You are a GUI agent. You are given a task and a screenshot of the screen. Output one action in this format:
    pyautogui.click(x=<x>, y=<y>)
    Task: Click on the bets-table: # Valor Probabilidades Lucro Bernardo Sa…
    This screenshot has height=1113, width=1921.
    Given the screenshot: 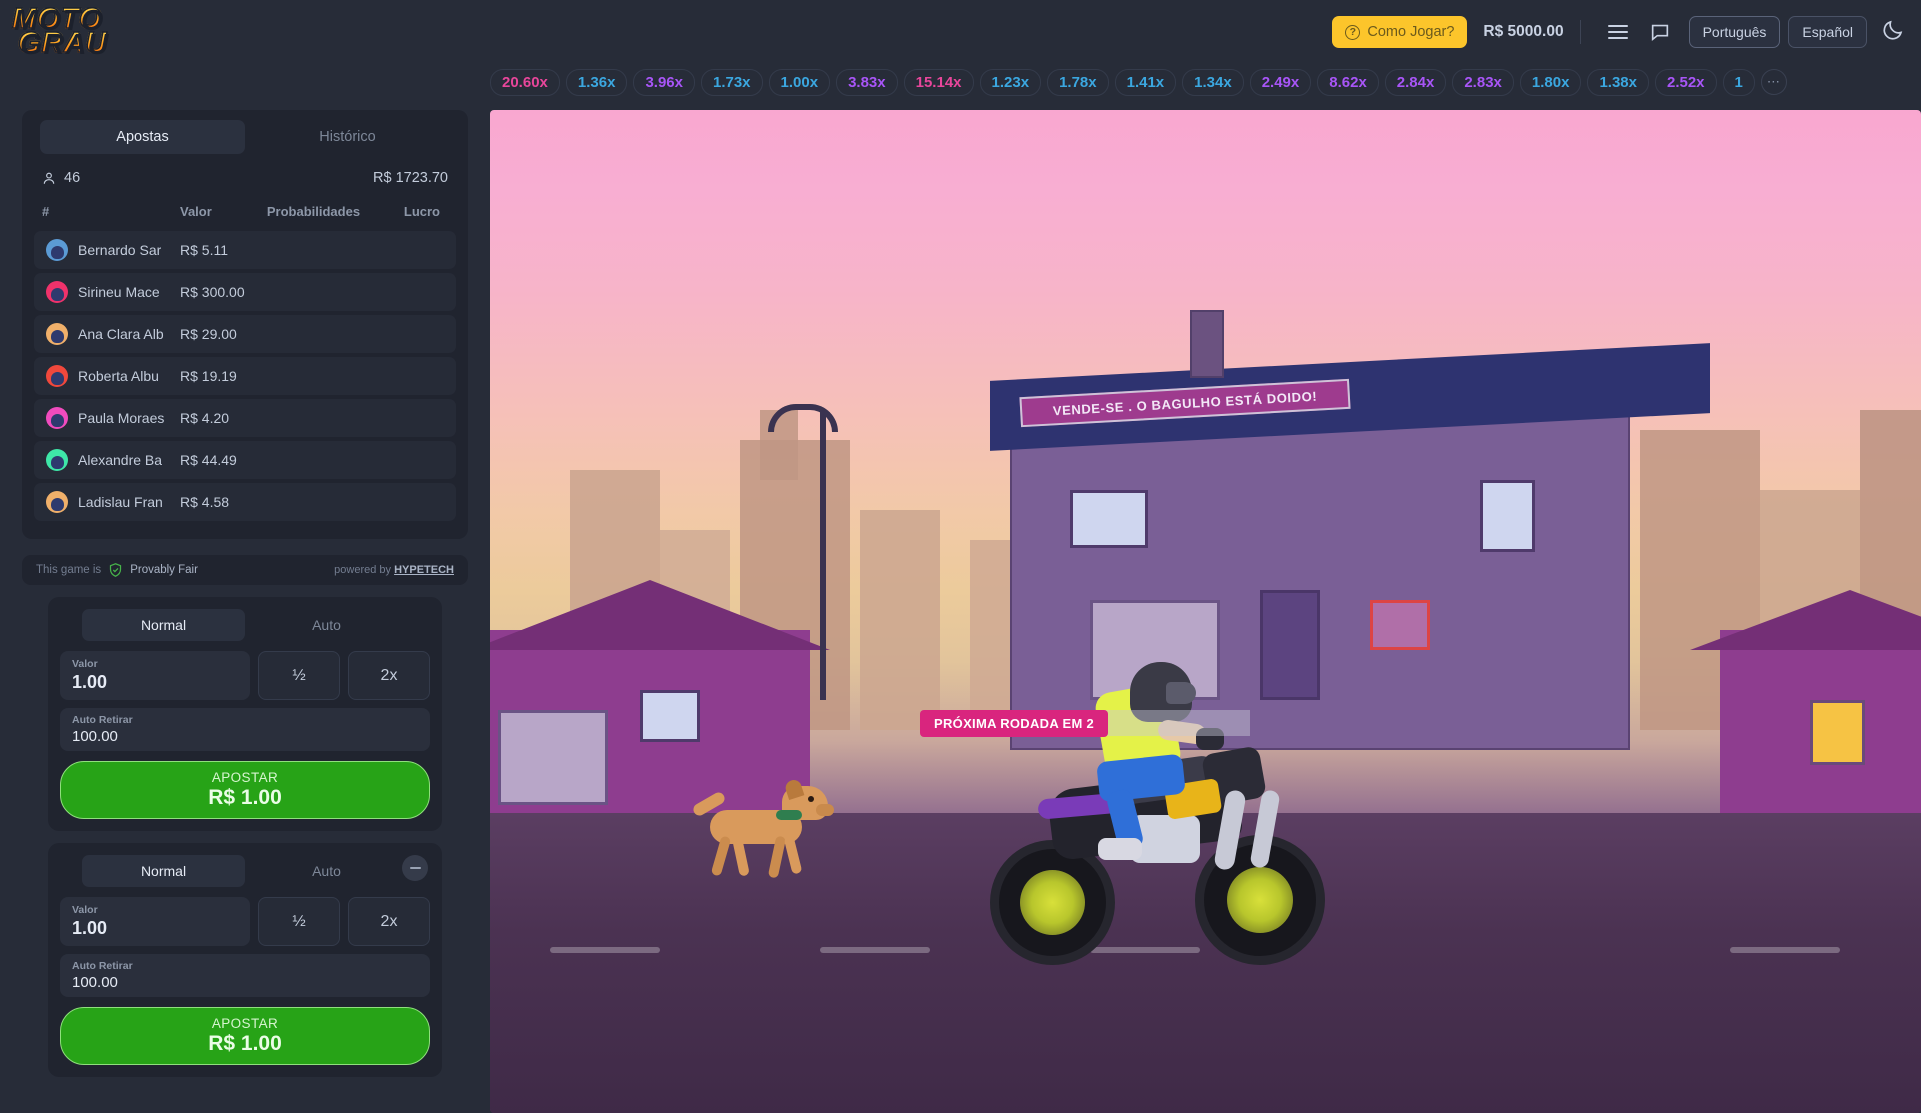 What is the action you would take?
    pyautogui.click(x=245, y=360)
    